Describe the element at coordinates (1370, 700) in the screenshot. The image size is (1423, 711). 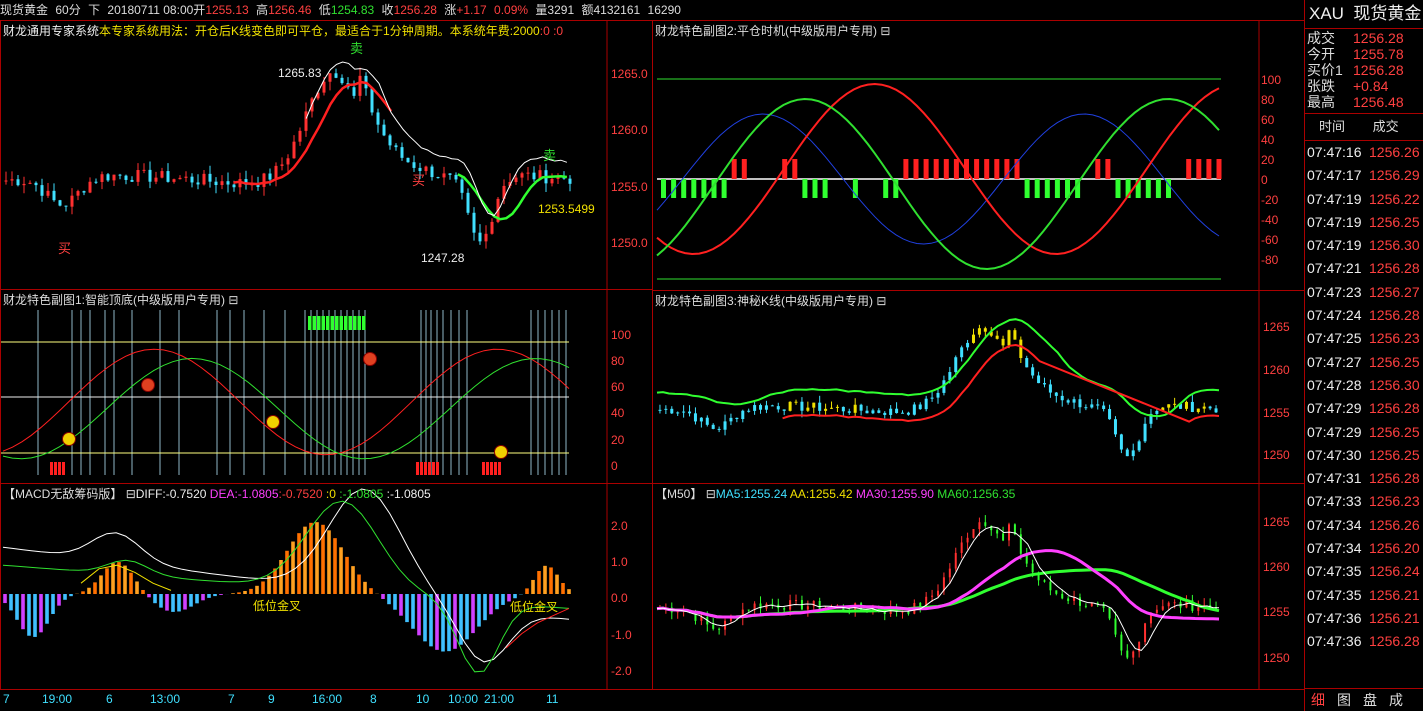
I see `sidebar-tab-2: 盘` at that location.